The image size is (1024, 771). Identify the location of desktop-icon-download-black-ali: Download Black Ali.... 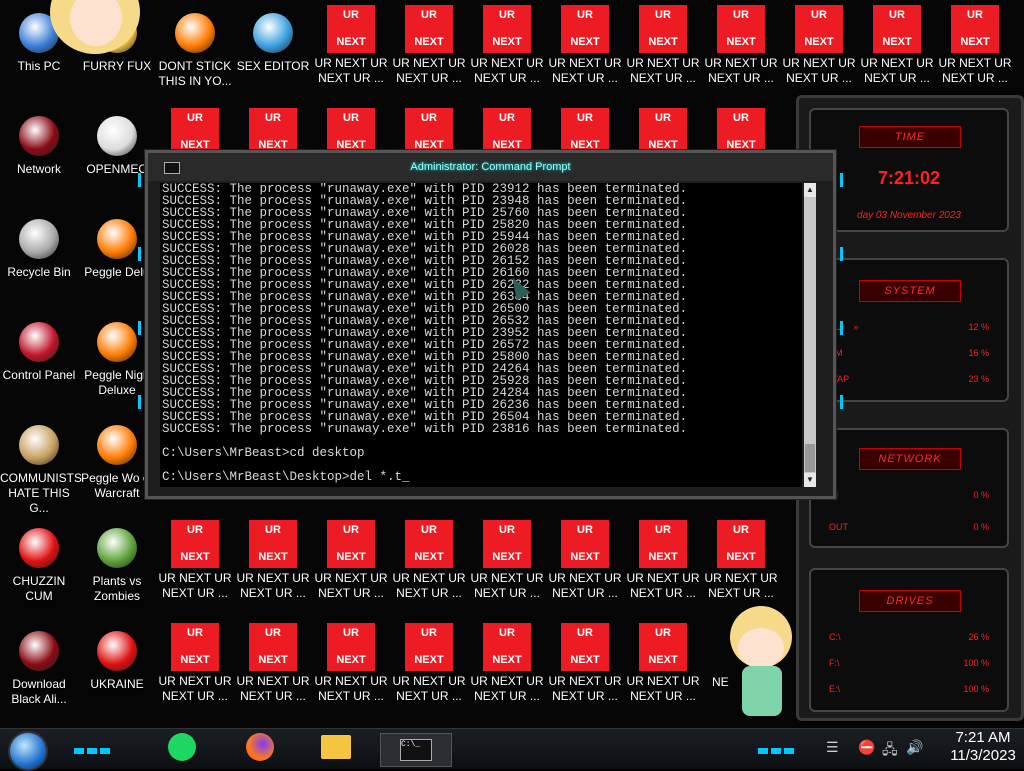
(39, 673).